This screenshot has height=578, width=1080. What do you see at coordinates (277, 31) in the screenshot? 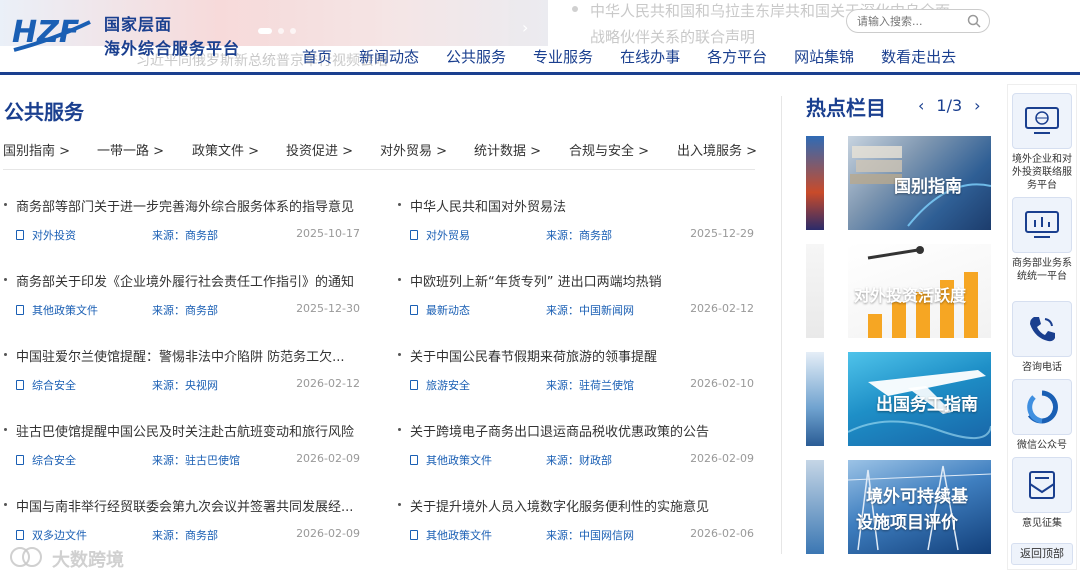
I see `carousel-dots` at bounding box center [277, 31].